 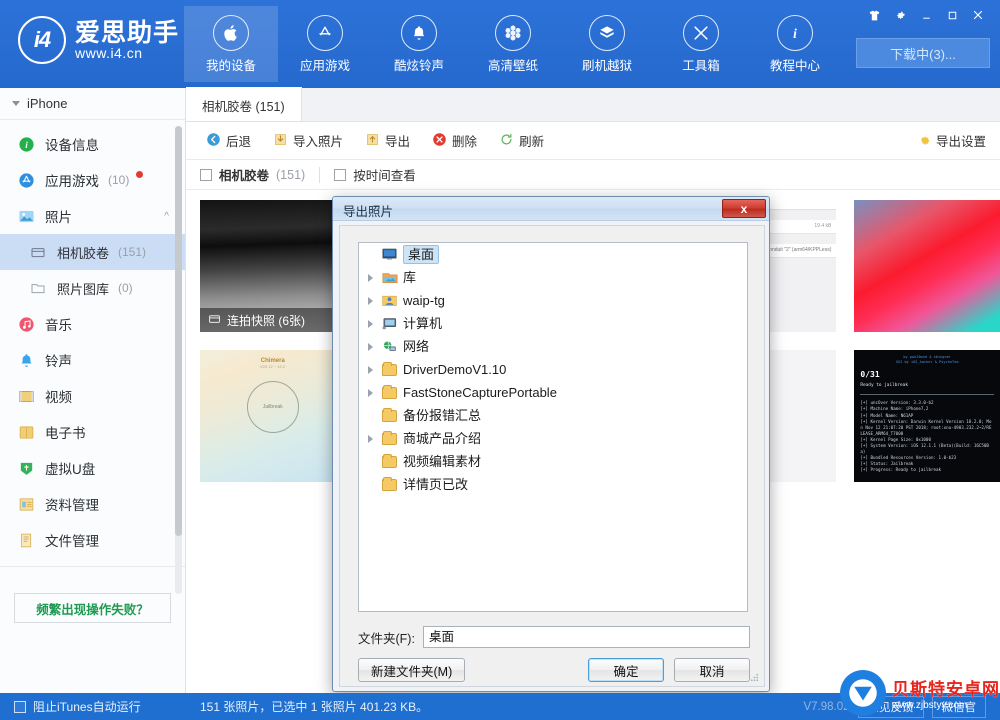 I want to click on tree-node-label: 商城产品介绍, so click(x=442, y=438).